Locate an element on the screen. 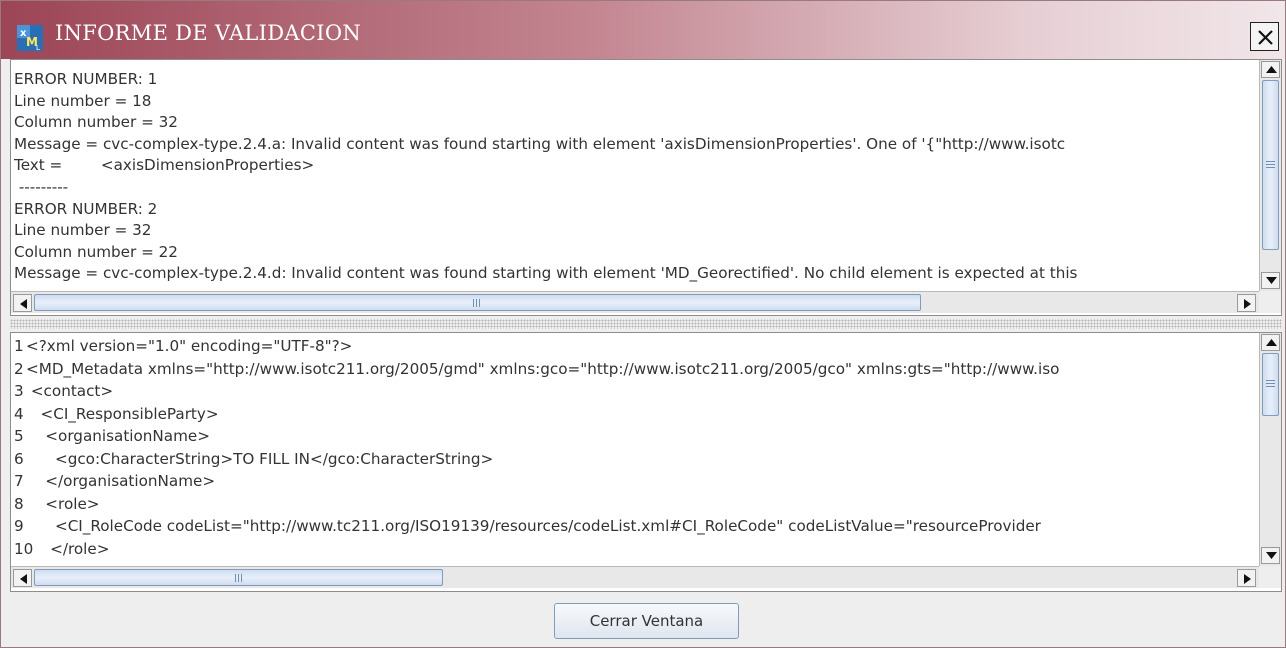  xml-line: 5 <organisationName> is located at coordinates (634, 436).